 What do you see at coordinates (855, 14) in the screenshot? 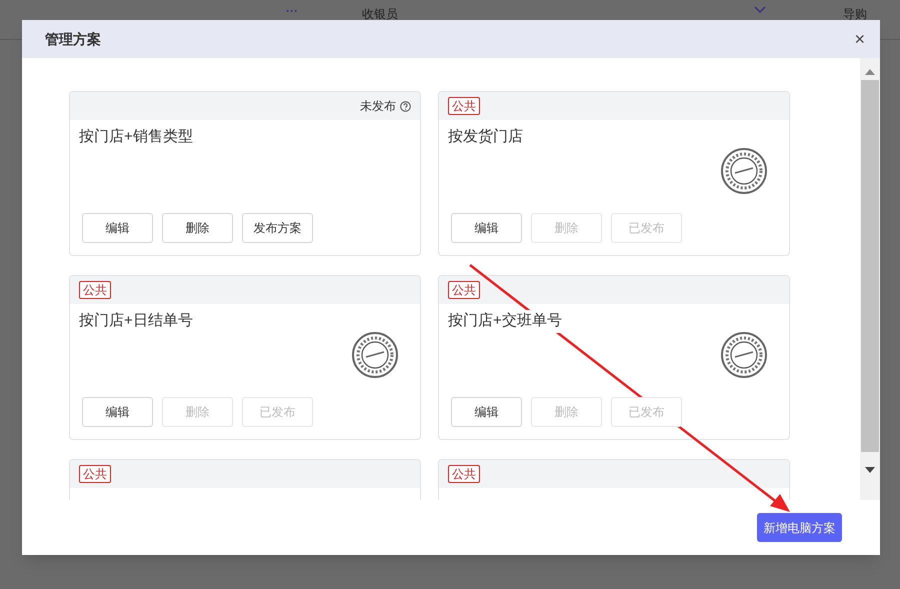
I see `column-header: 导购` at bounding box center [855, 14].